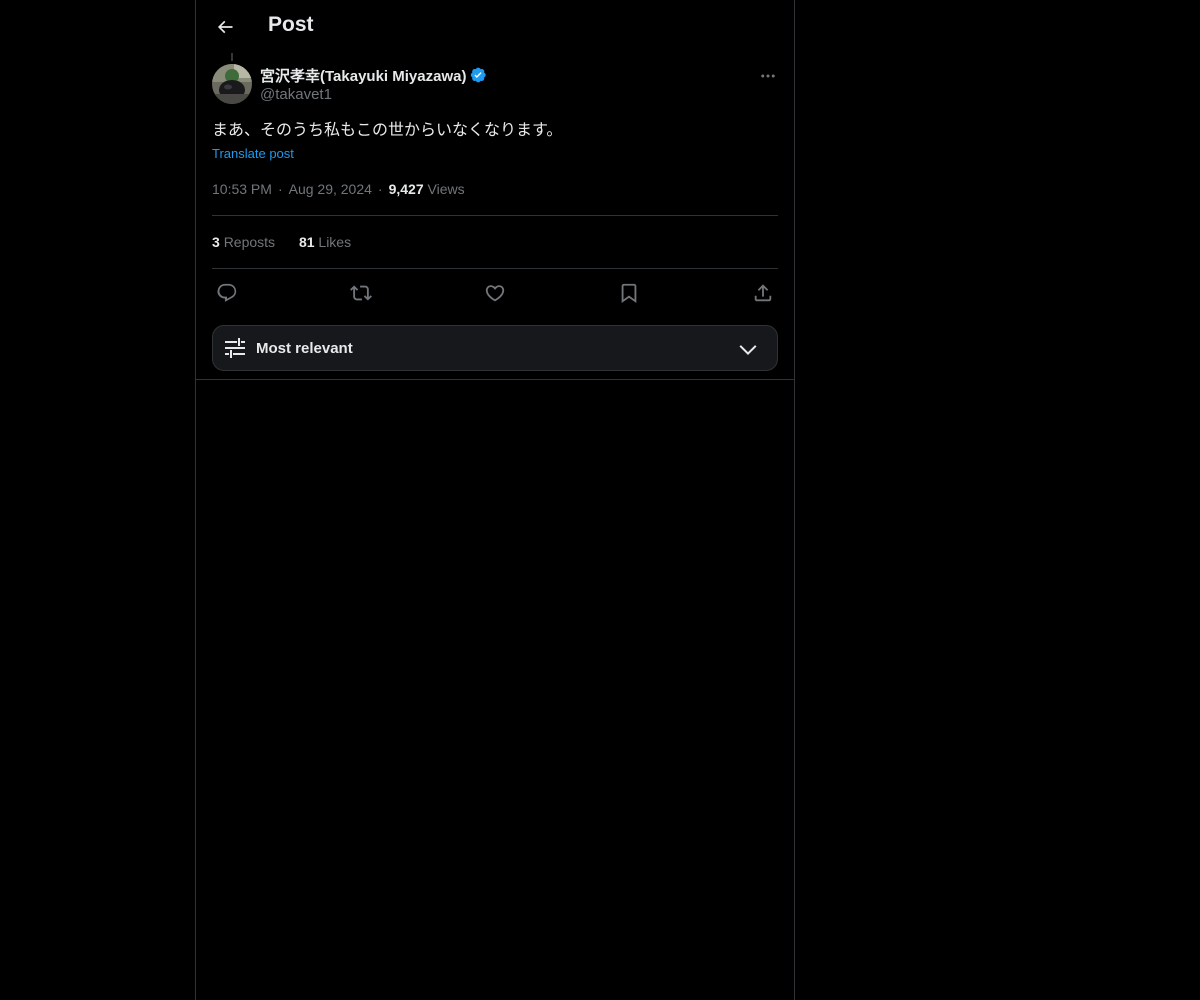 The width and height of the screenshot is (1200, 1000). Describe the element at coordinates (304, 348) in the screenshot. I see `sort-label: Most relevant` at that location.